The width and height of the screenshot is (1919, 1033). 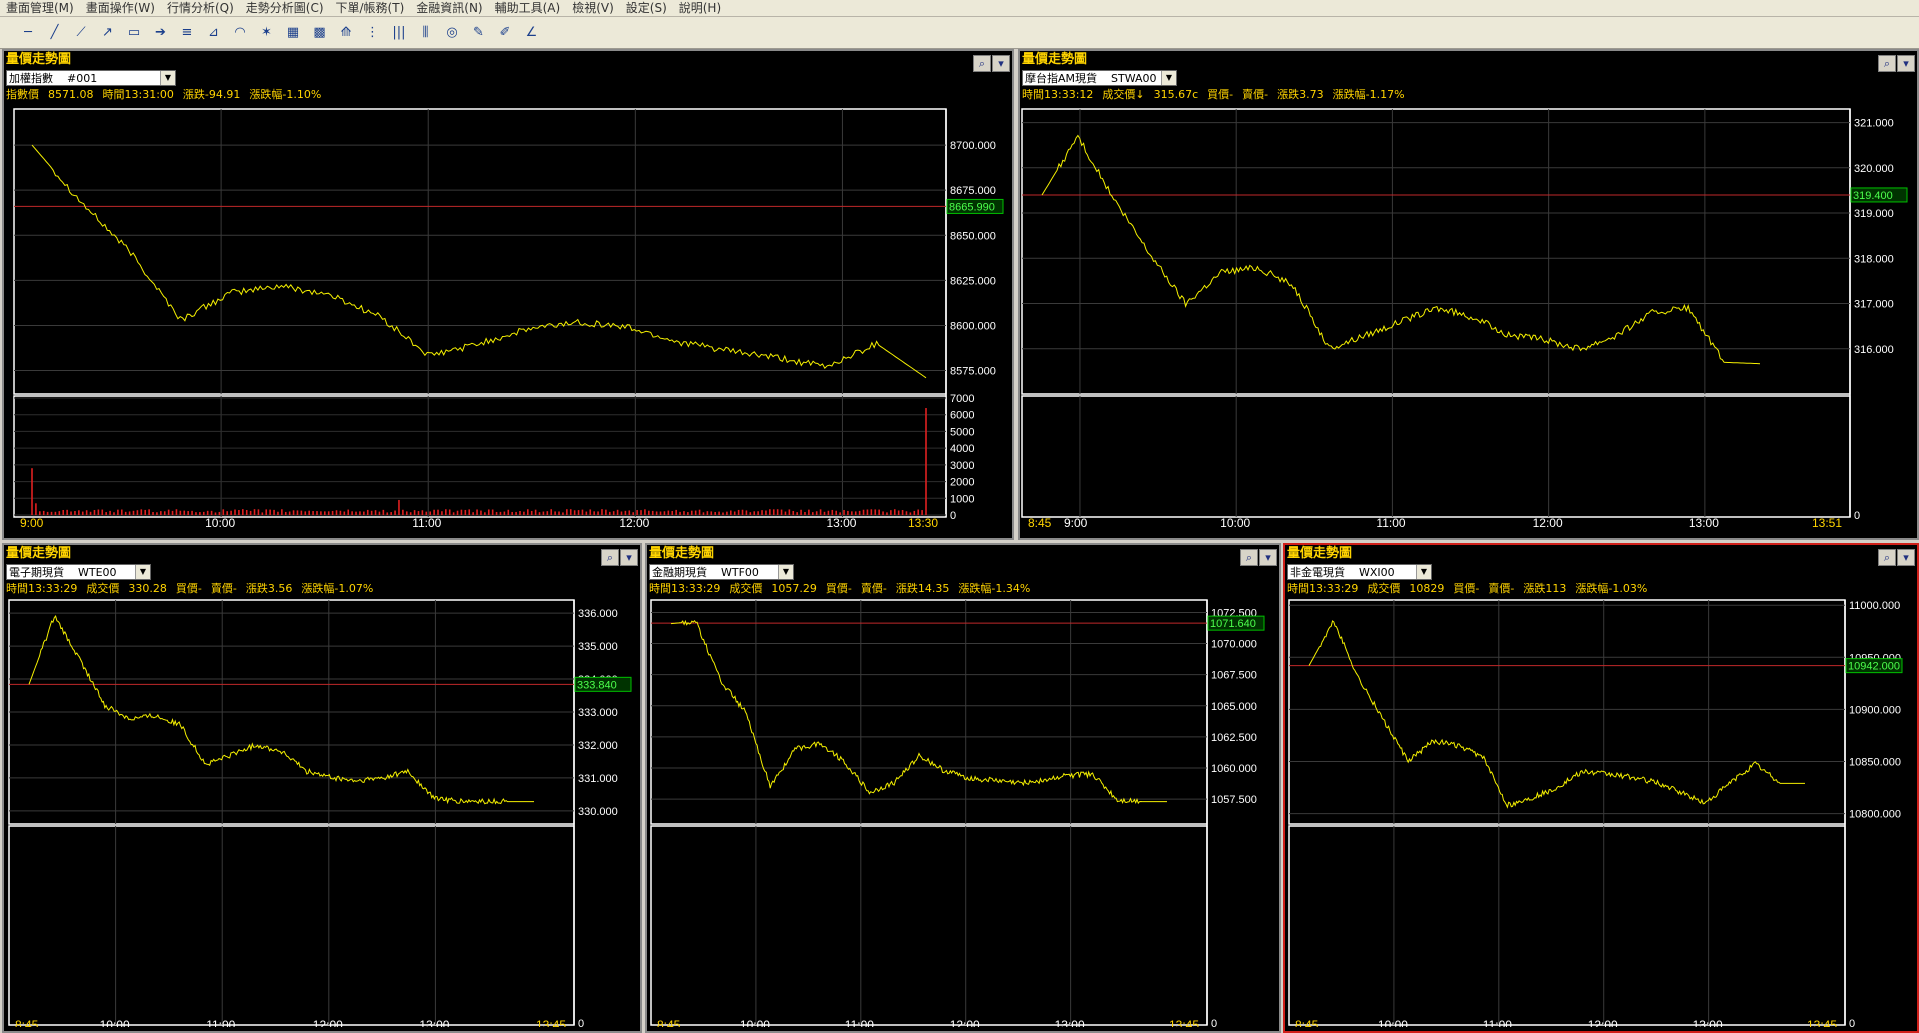 What do you see at coordinates (1874, 259) in the screenshot?
I see `y-tick-label: 318.000` at bounding box center [1874, 259].